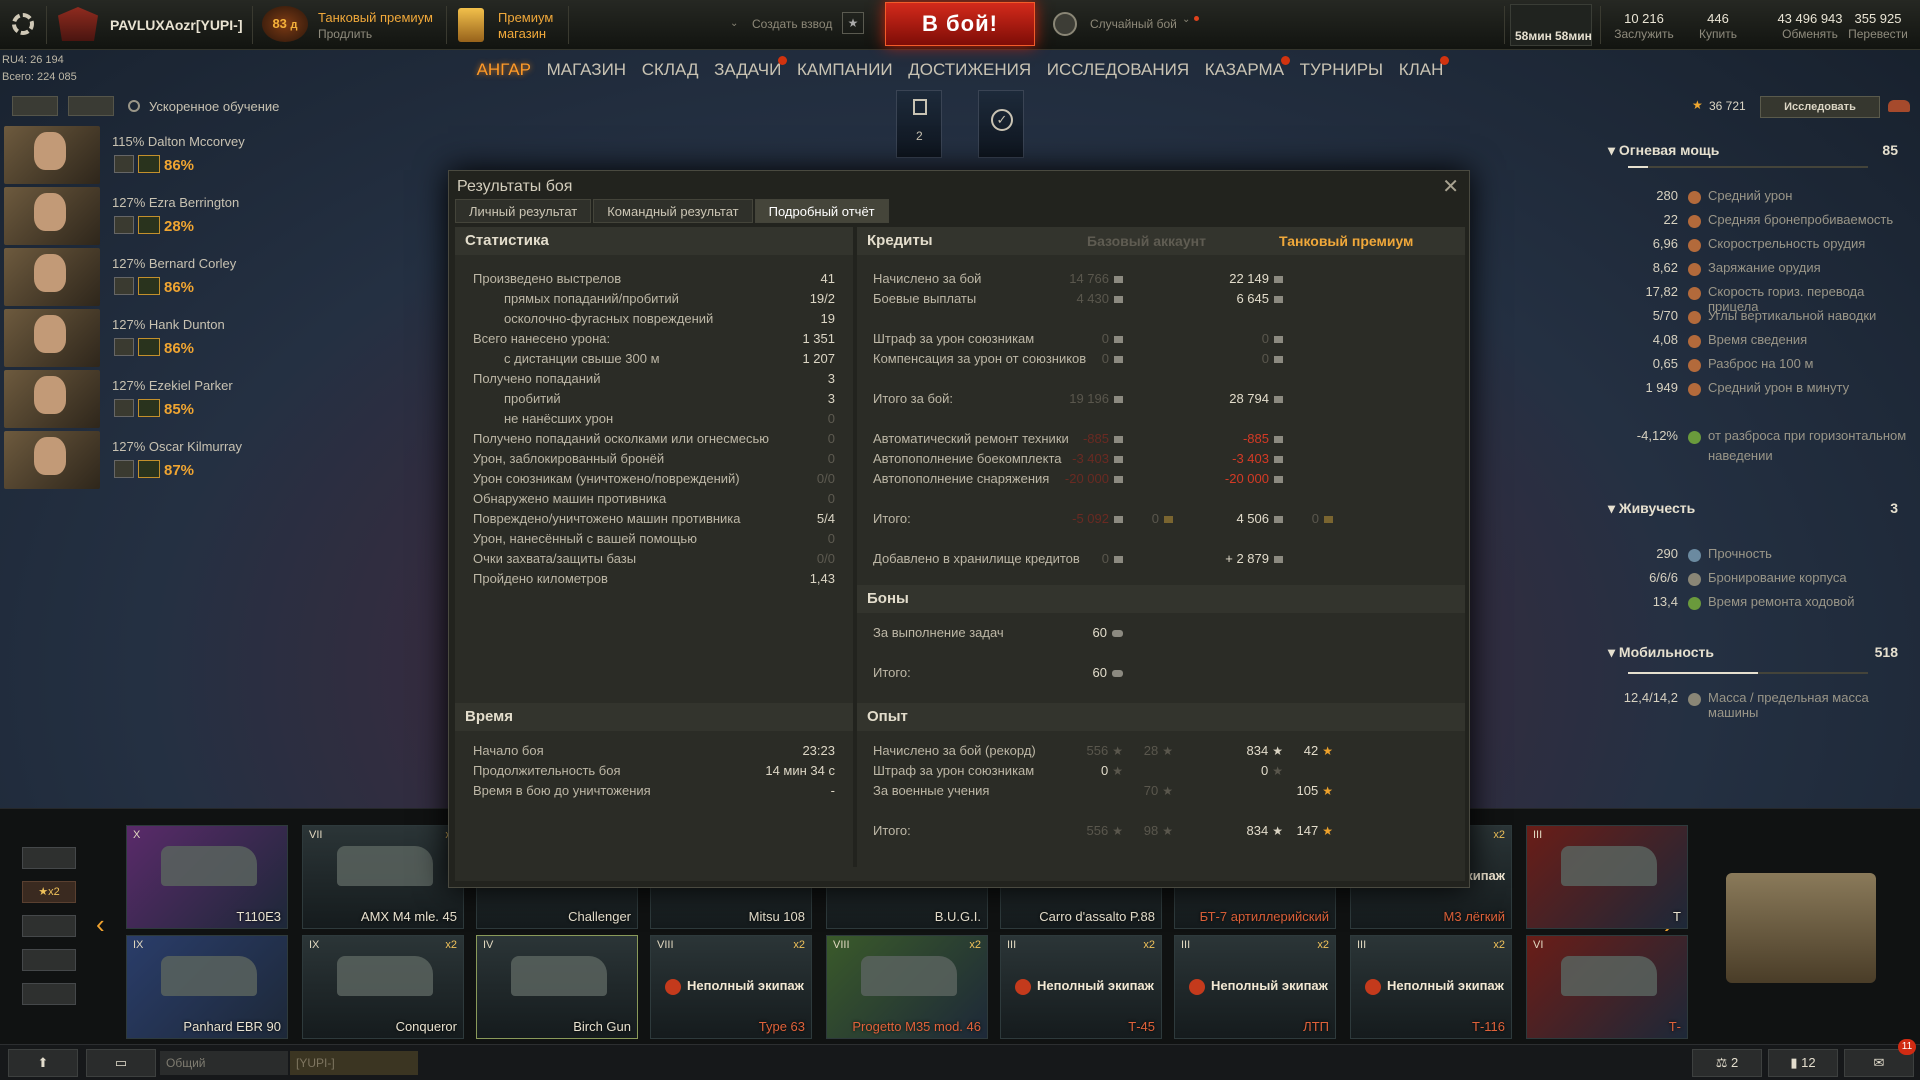 This screenshot has height=1080, width=1920. What do you see at coordinates (134, 216) in the screenshot?
I see `crew-member: 127% Ezra Berrington 28%` at bounding box center [134, 216].